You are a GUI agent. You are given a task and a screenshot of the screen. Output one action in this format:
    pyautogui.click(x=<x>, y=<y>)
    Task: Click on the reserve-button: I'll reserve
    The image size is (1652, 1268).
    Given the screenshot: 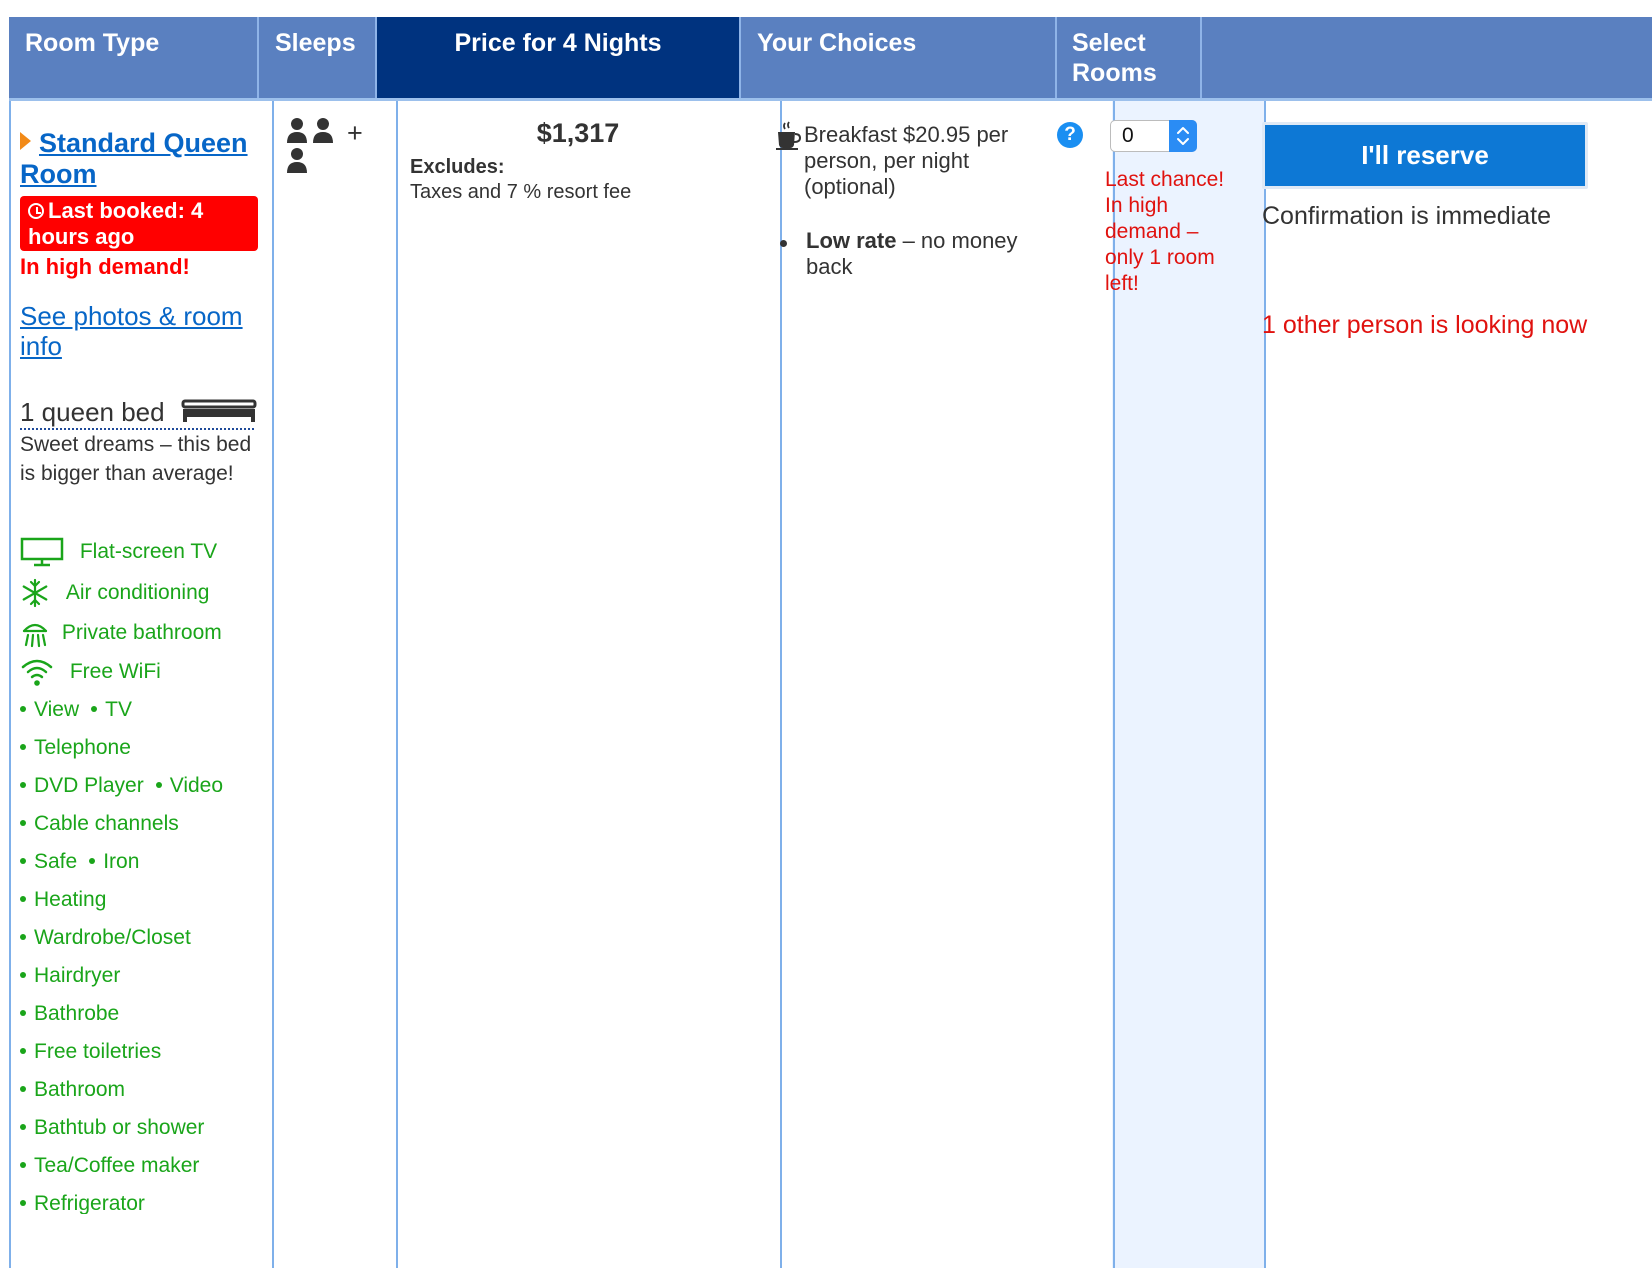 What is the action you would take?
    pyautogui.click(x=1425, y=155)
    